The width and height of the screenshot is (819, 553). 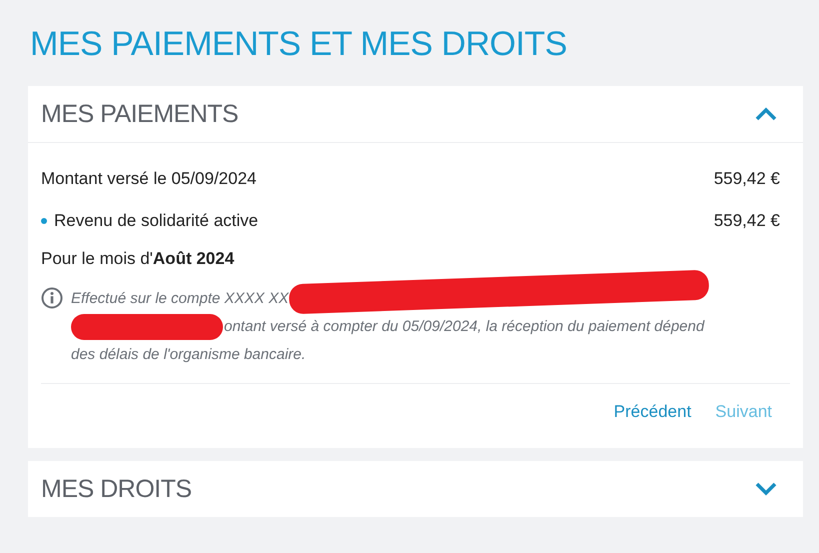 I want to click on row-label: Revenu de solidarité active, so click(x=156, y=221).